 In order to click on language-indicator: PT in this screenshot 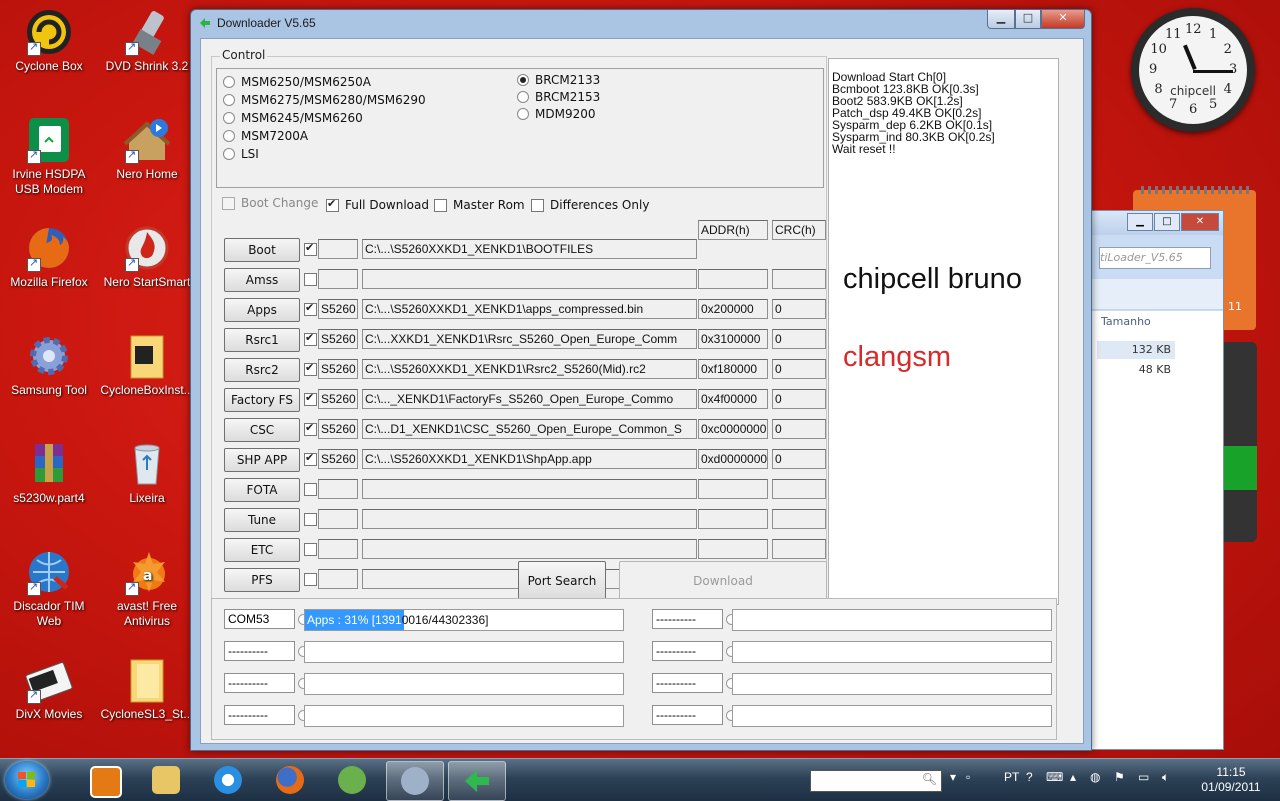, I will do `click(1011, 777)`.